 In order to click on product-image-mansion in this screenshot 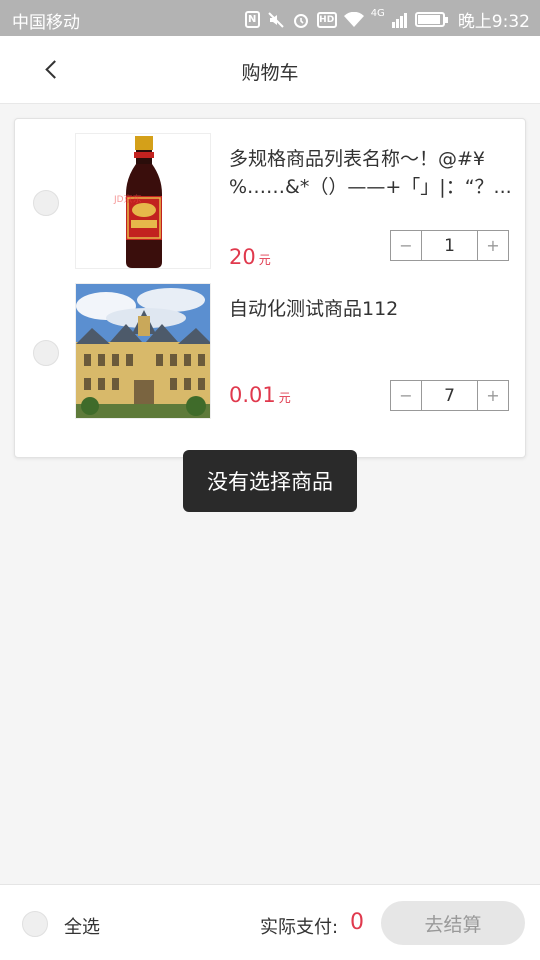, I will do `click(143, 351)`.